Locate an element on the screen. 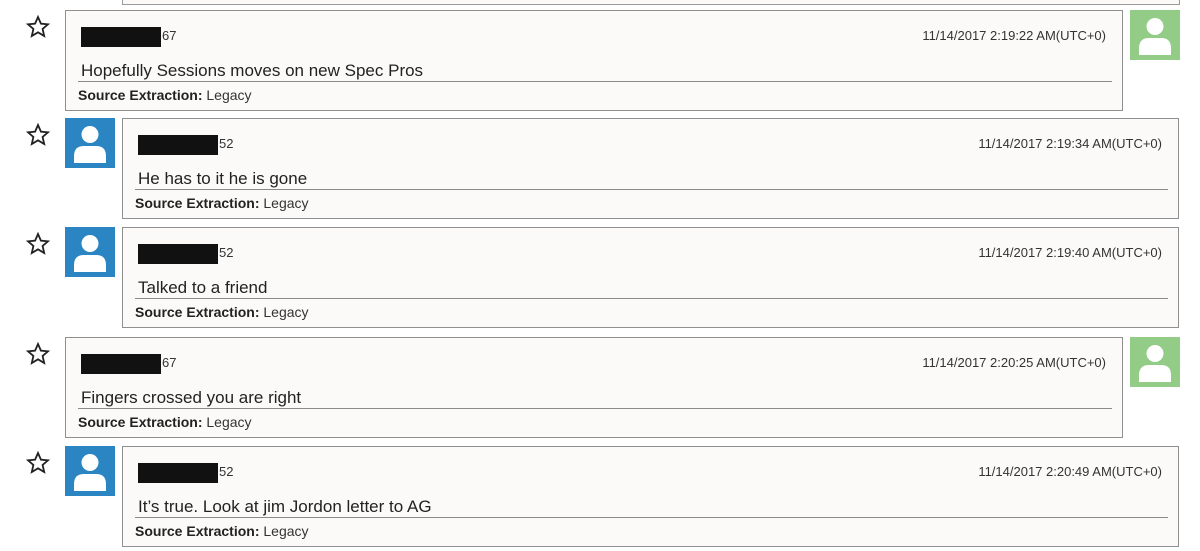 This screenshot has width=1200, height=551. message-timestamp: 11/14/2017 2:20:49 AM(UTC+0) is located at coordinates (1070, 471).